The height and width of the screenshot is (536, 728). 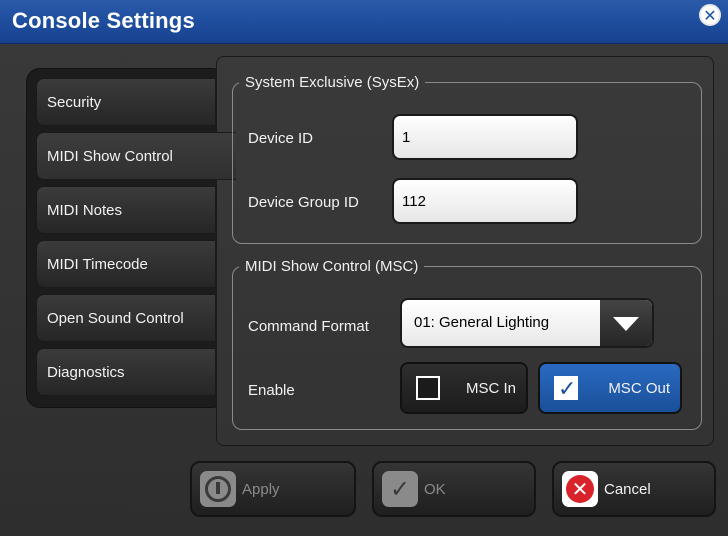 I want to click on tab-security: Security, so click(x=126, y=102).